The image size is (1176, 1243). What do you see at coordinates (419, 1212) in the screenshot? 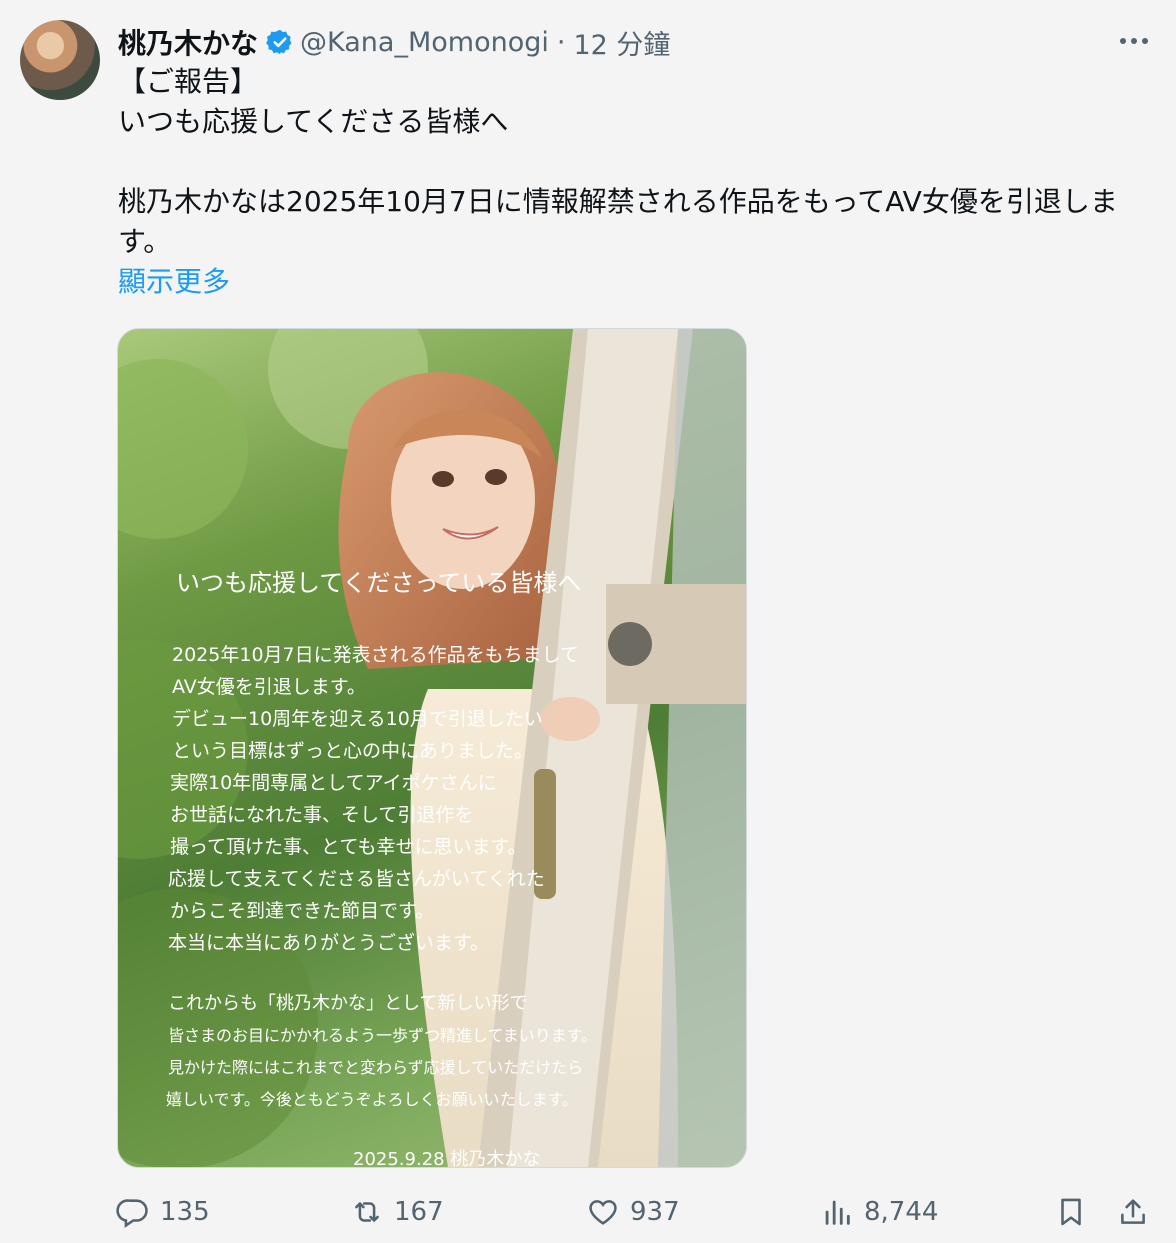
I see `repost-count: 167` at bounding box center [419, 1212].